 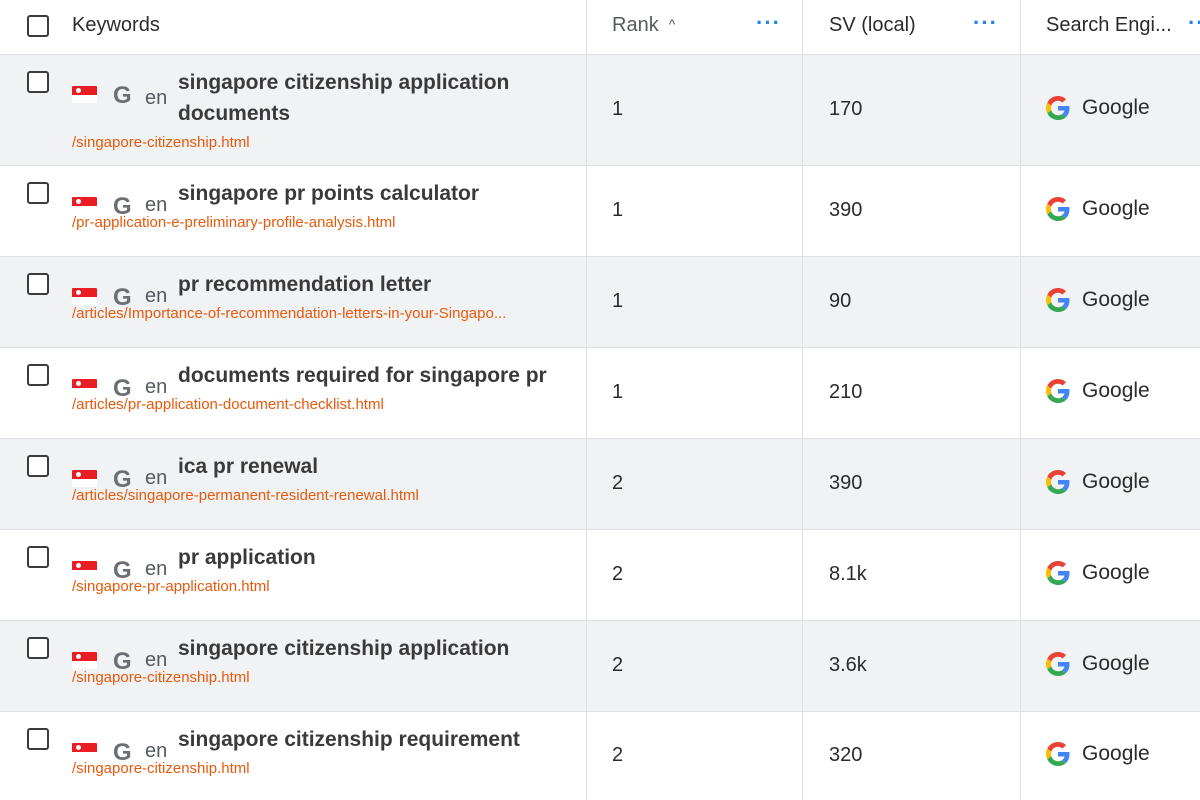 What do you see at coordinates (672, 24) in the screenshot?
I see `sort-ascending-icon: ^` at bounding box center [672, 24].